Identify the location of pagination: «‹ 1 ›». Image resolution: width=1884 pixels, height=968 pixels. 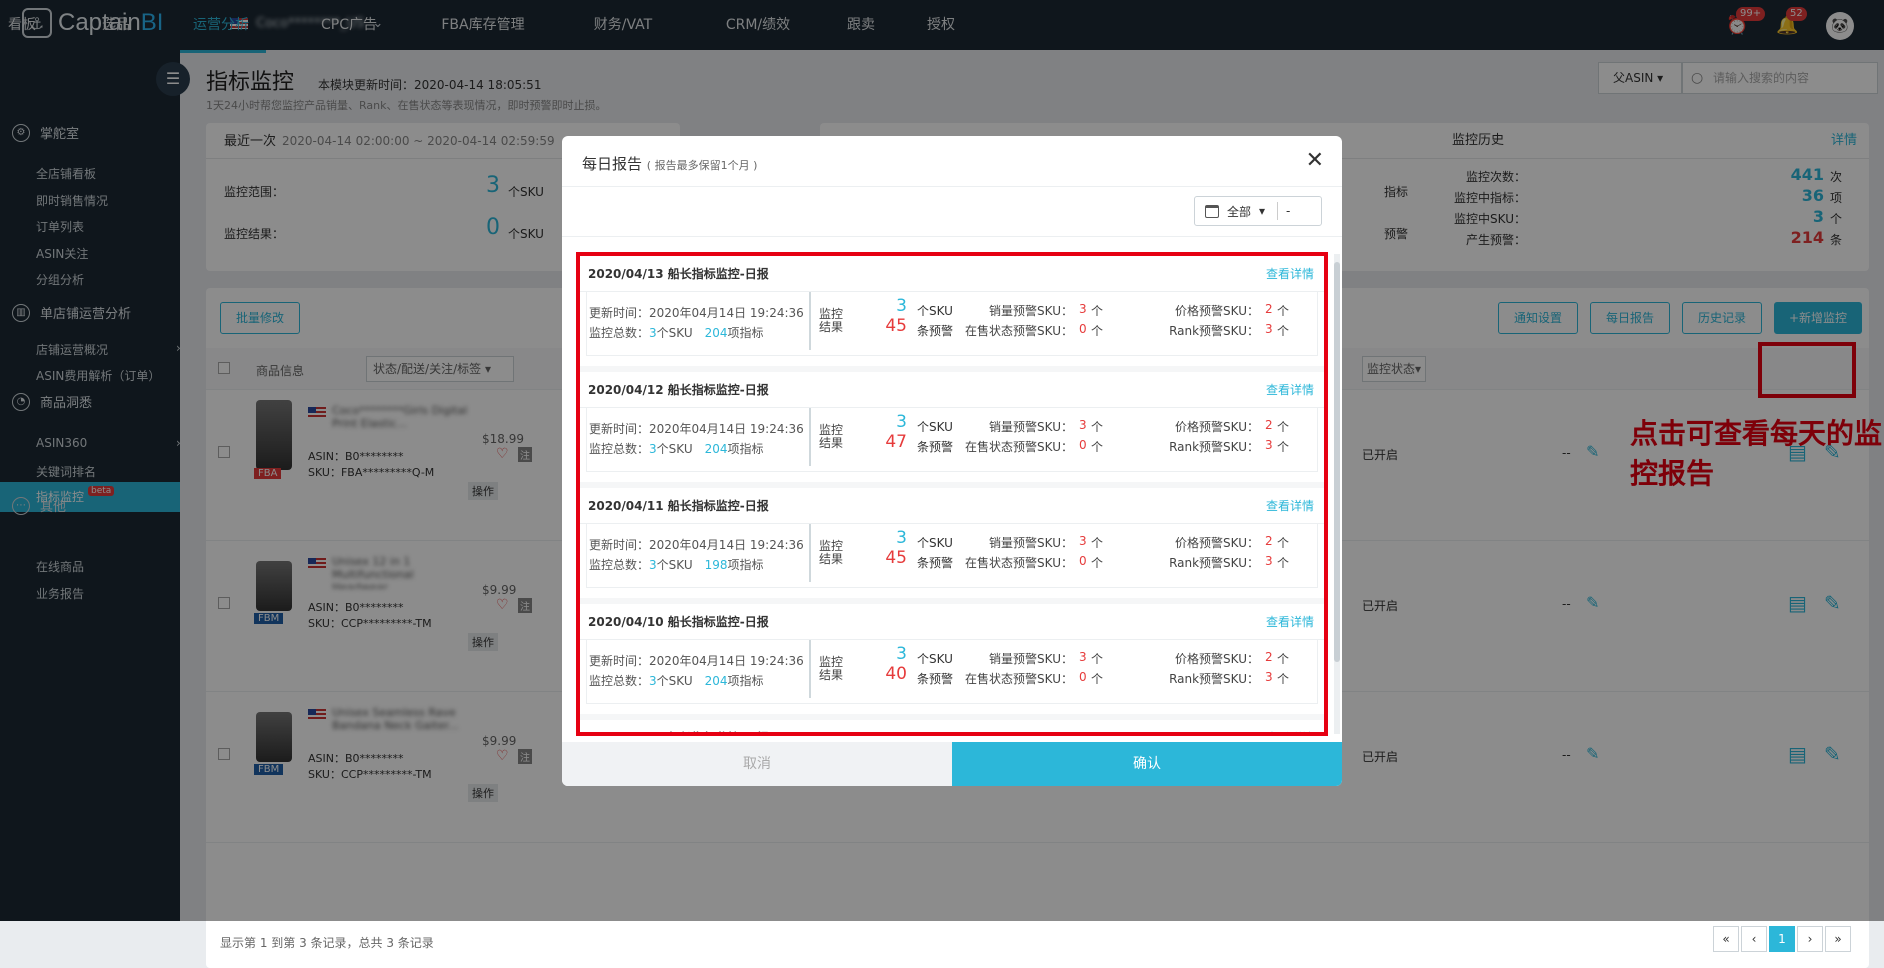
(1782, 939).